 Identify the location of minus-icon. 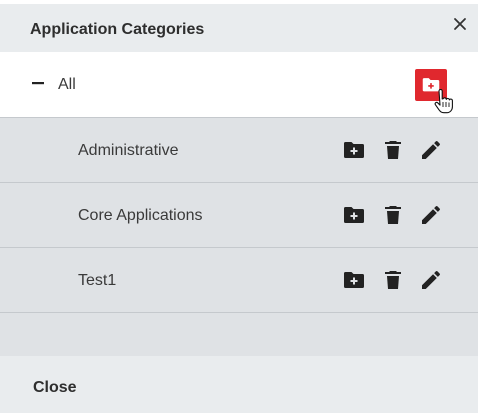
(38, 83).